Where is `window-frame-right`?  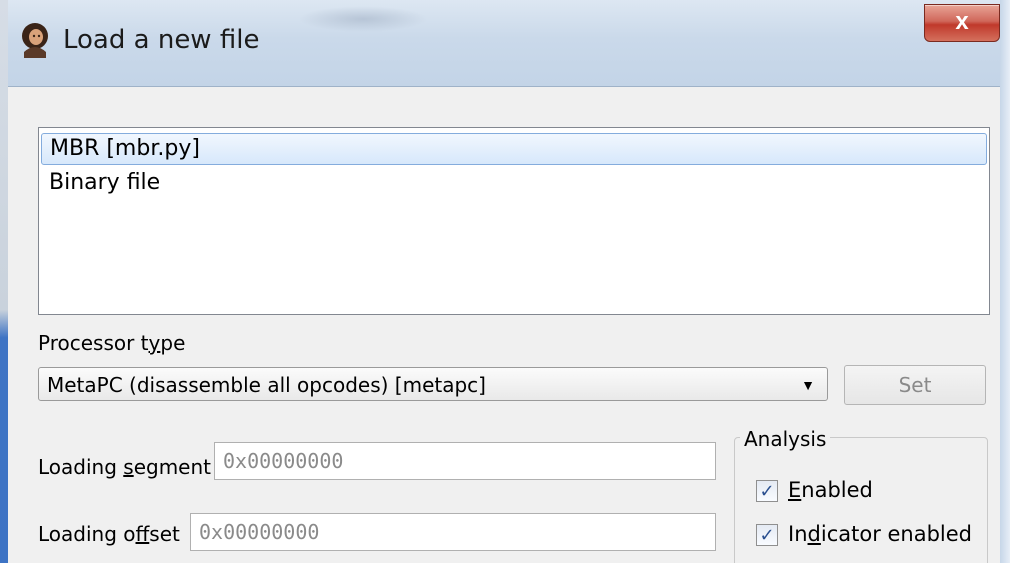 window-frame-right is located at coordinates (1005, 281).